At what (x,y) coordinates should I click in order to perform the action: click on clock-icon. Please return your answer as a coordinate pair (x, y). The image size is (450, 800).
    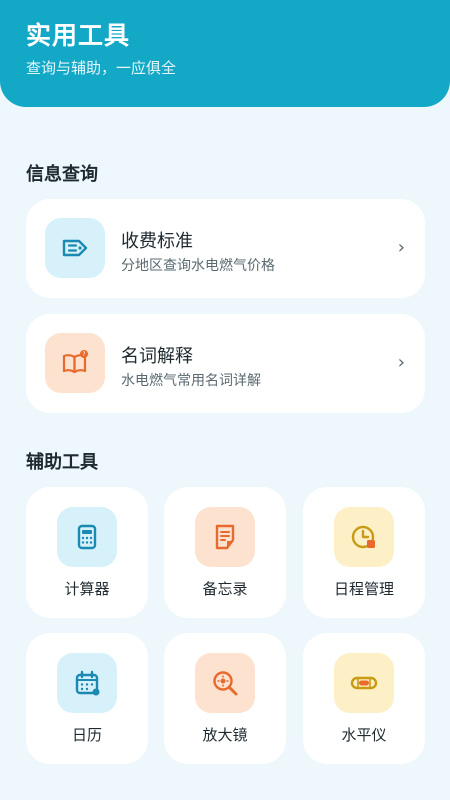
    Looking at the image, I should click on (364, 537).